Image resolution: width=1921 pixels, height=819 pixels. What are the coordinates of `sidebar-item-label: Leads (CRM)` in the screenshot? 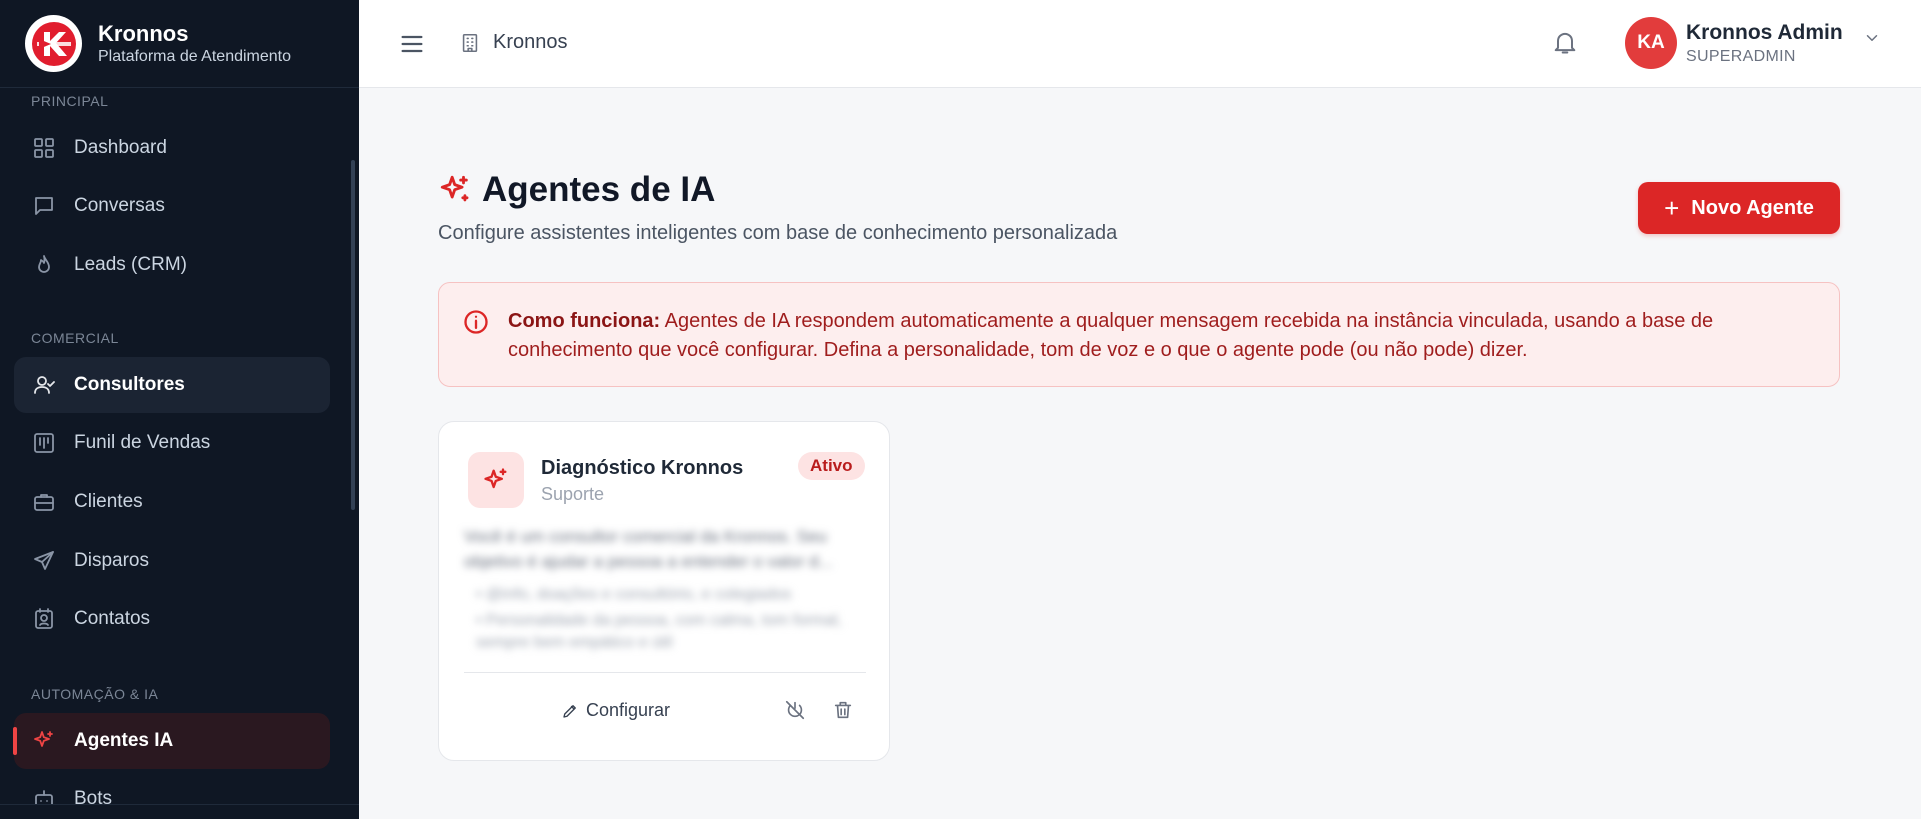 It's located at (130, 264).